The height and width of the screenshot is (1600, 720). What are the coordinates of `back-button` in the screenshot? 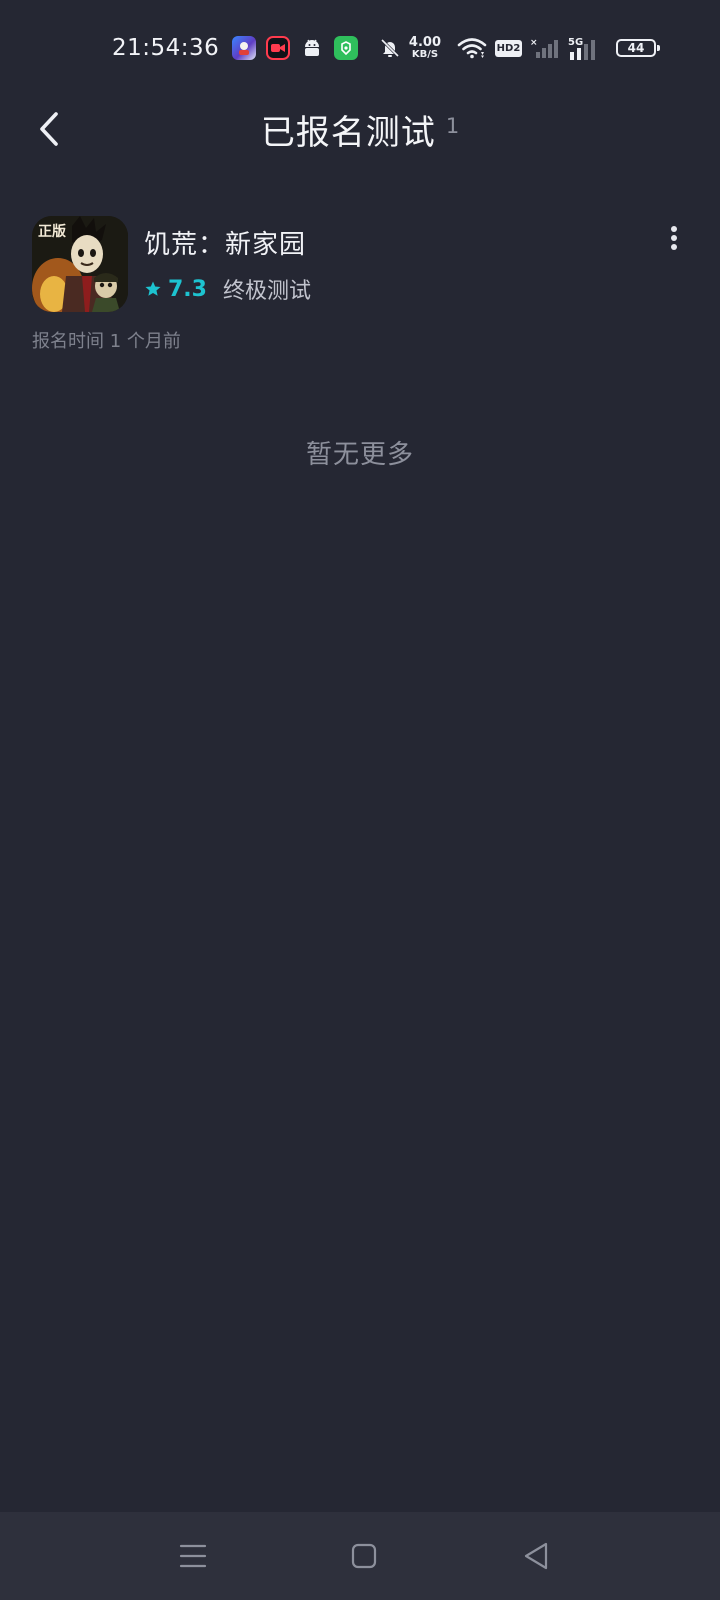 It's located at (49, 129).